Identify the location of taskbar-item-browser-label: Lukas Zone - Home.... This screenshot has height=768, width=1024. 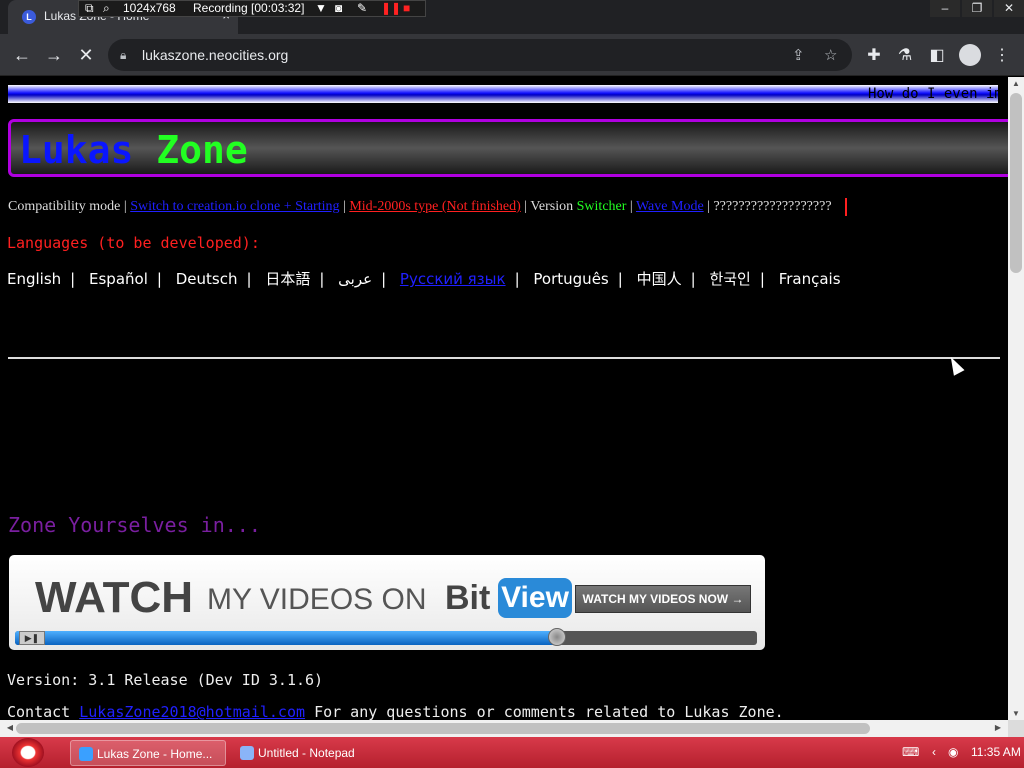
(155, 754).